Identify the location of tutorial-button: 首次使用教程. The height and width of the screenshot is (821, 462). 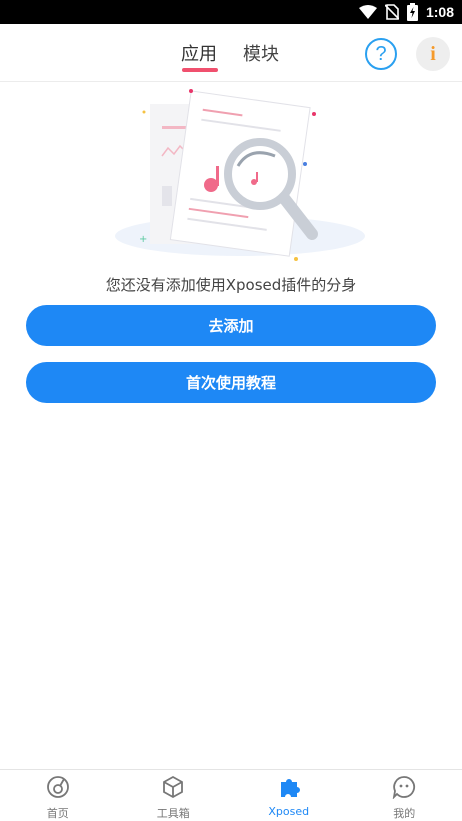
(231, 382).